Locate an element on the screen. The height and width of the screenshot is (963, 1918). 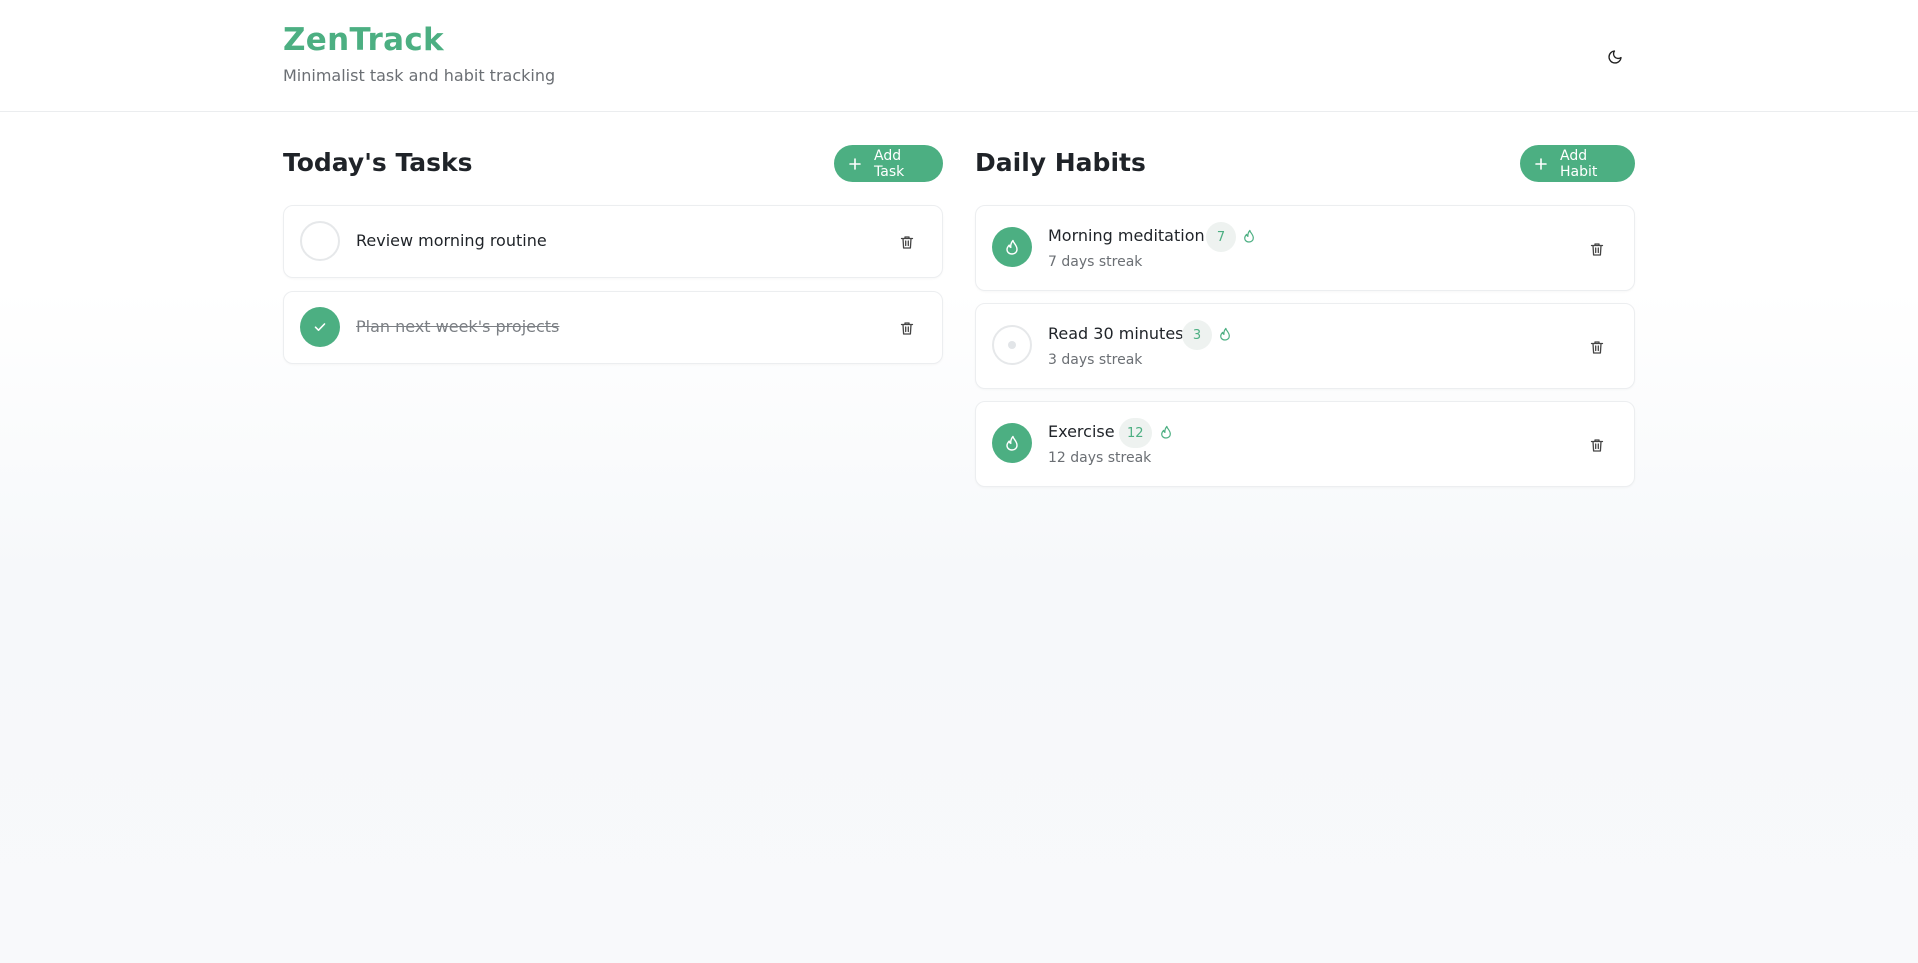
task-text: Plan next week's projects is located at coordinates (458, 326).